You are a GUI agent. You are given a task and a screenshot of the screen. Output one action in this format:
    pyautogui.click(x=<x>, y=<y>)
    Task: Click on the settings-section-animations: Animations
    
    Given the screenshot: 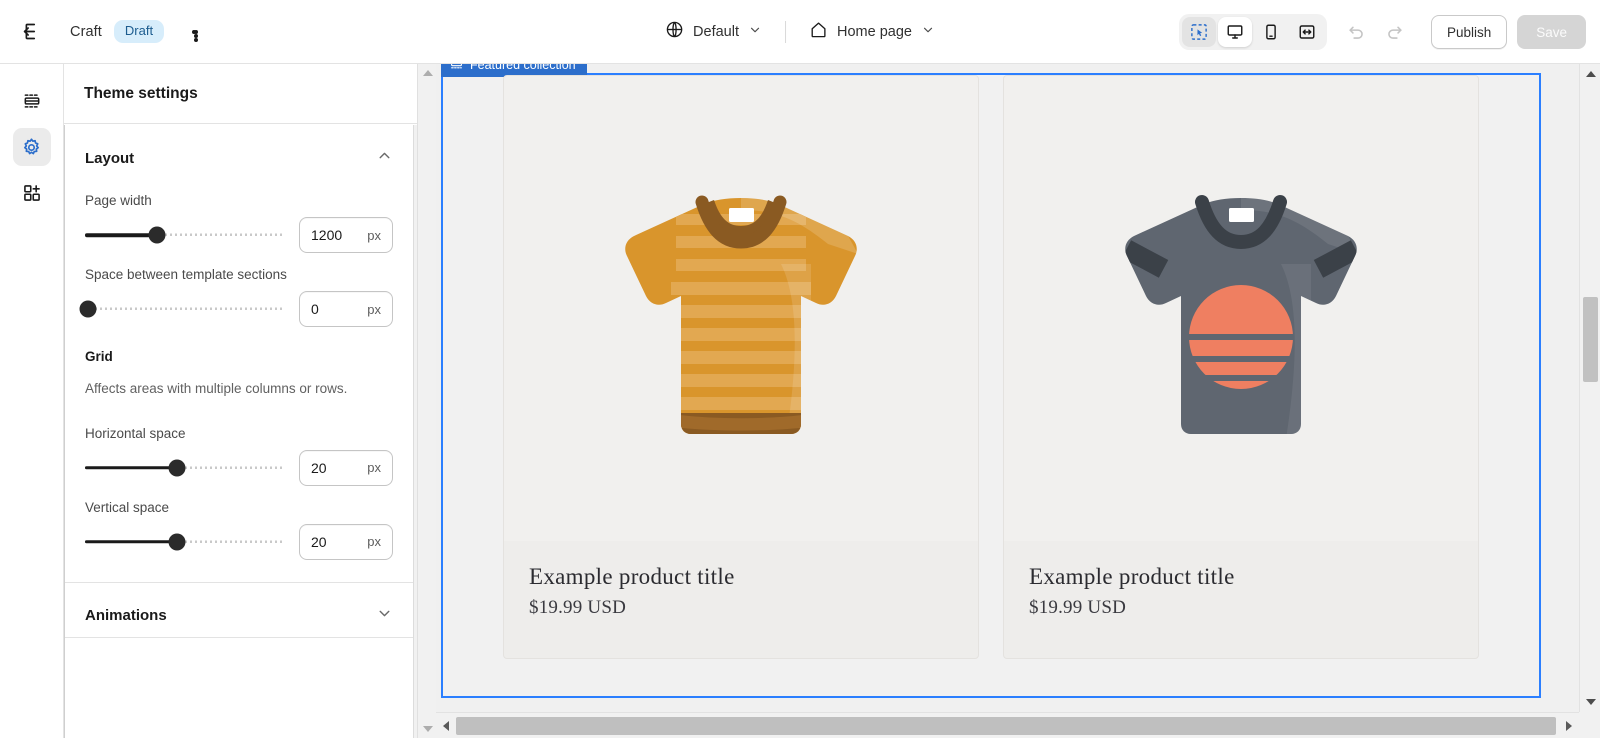 What is the action you would take?
    pyautogui.click(x=239, y=610)
    